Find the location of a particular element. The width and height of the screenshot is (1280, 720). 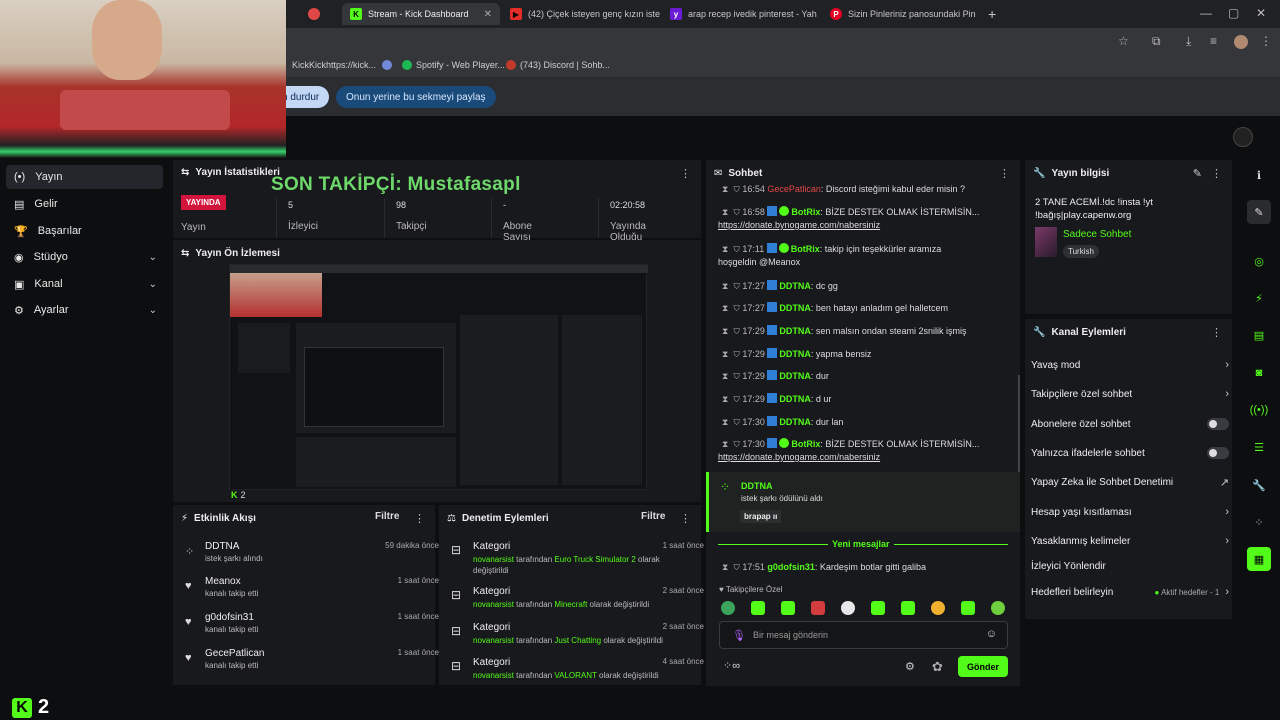

download-icon: ⤓ is located at coordinates (1188, 41).